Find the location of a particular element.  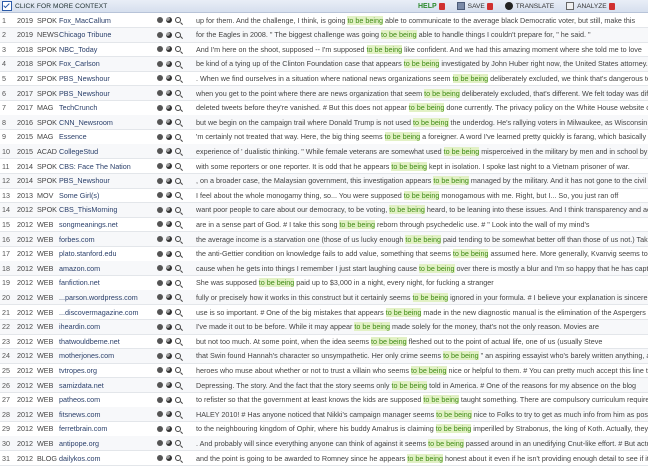

row-source-link: CBS_ThisMorning is located at coordinates (106, 209).